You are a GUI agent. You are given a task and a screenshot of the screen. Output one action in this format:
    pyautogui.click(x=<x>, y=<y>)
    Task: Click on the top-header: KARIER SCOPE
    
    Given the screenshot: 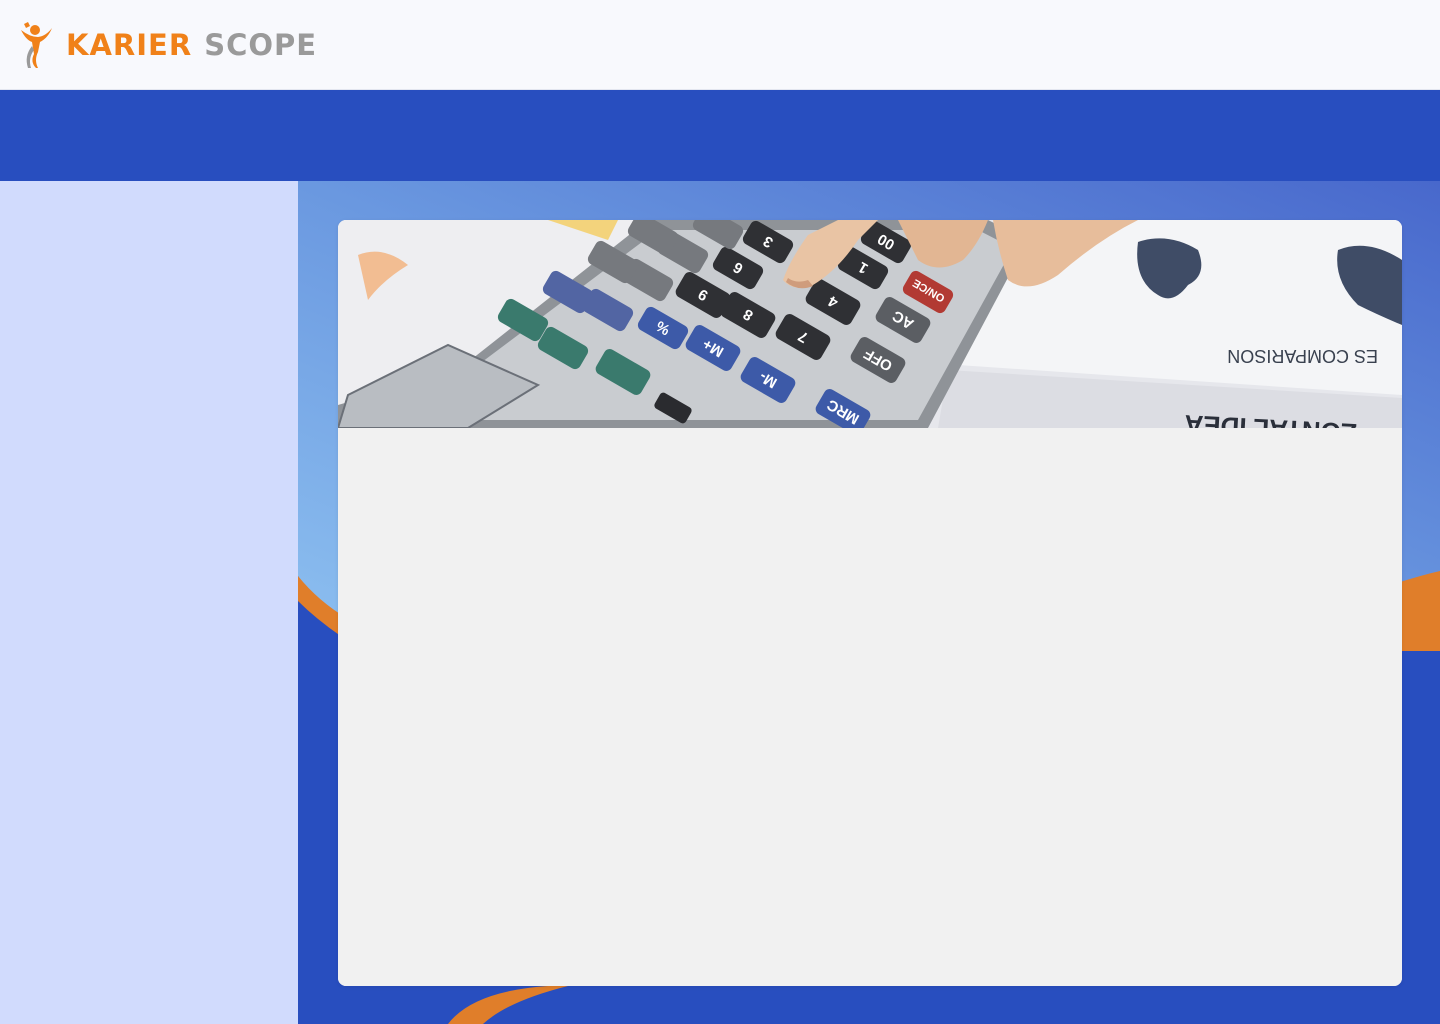 What is the action you would take?
    pyautogui.click(x=720, y=45)
    